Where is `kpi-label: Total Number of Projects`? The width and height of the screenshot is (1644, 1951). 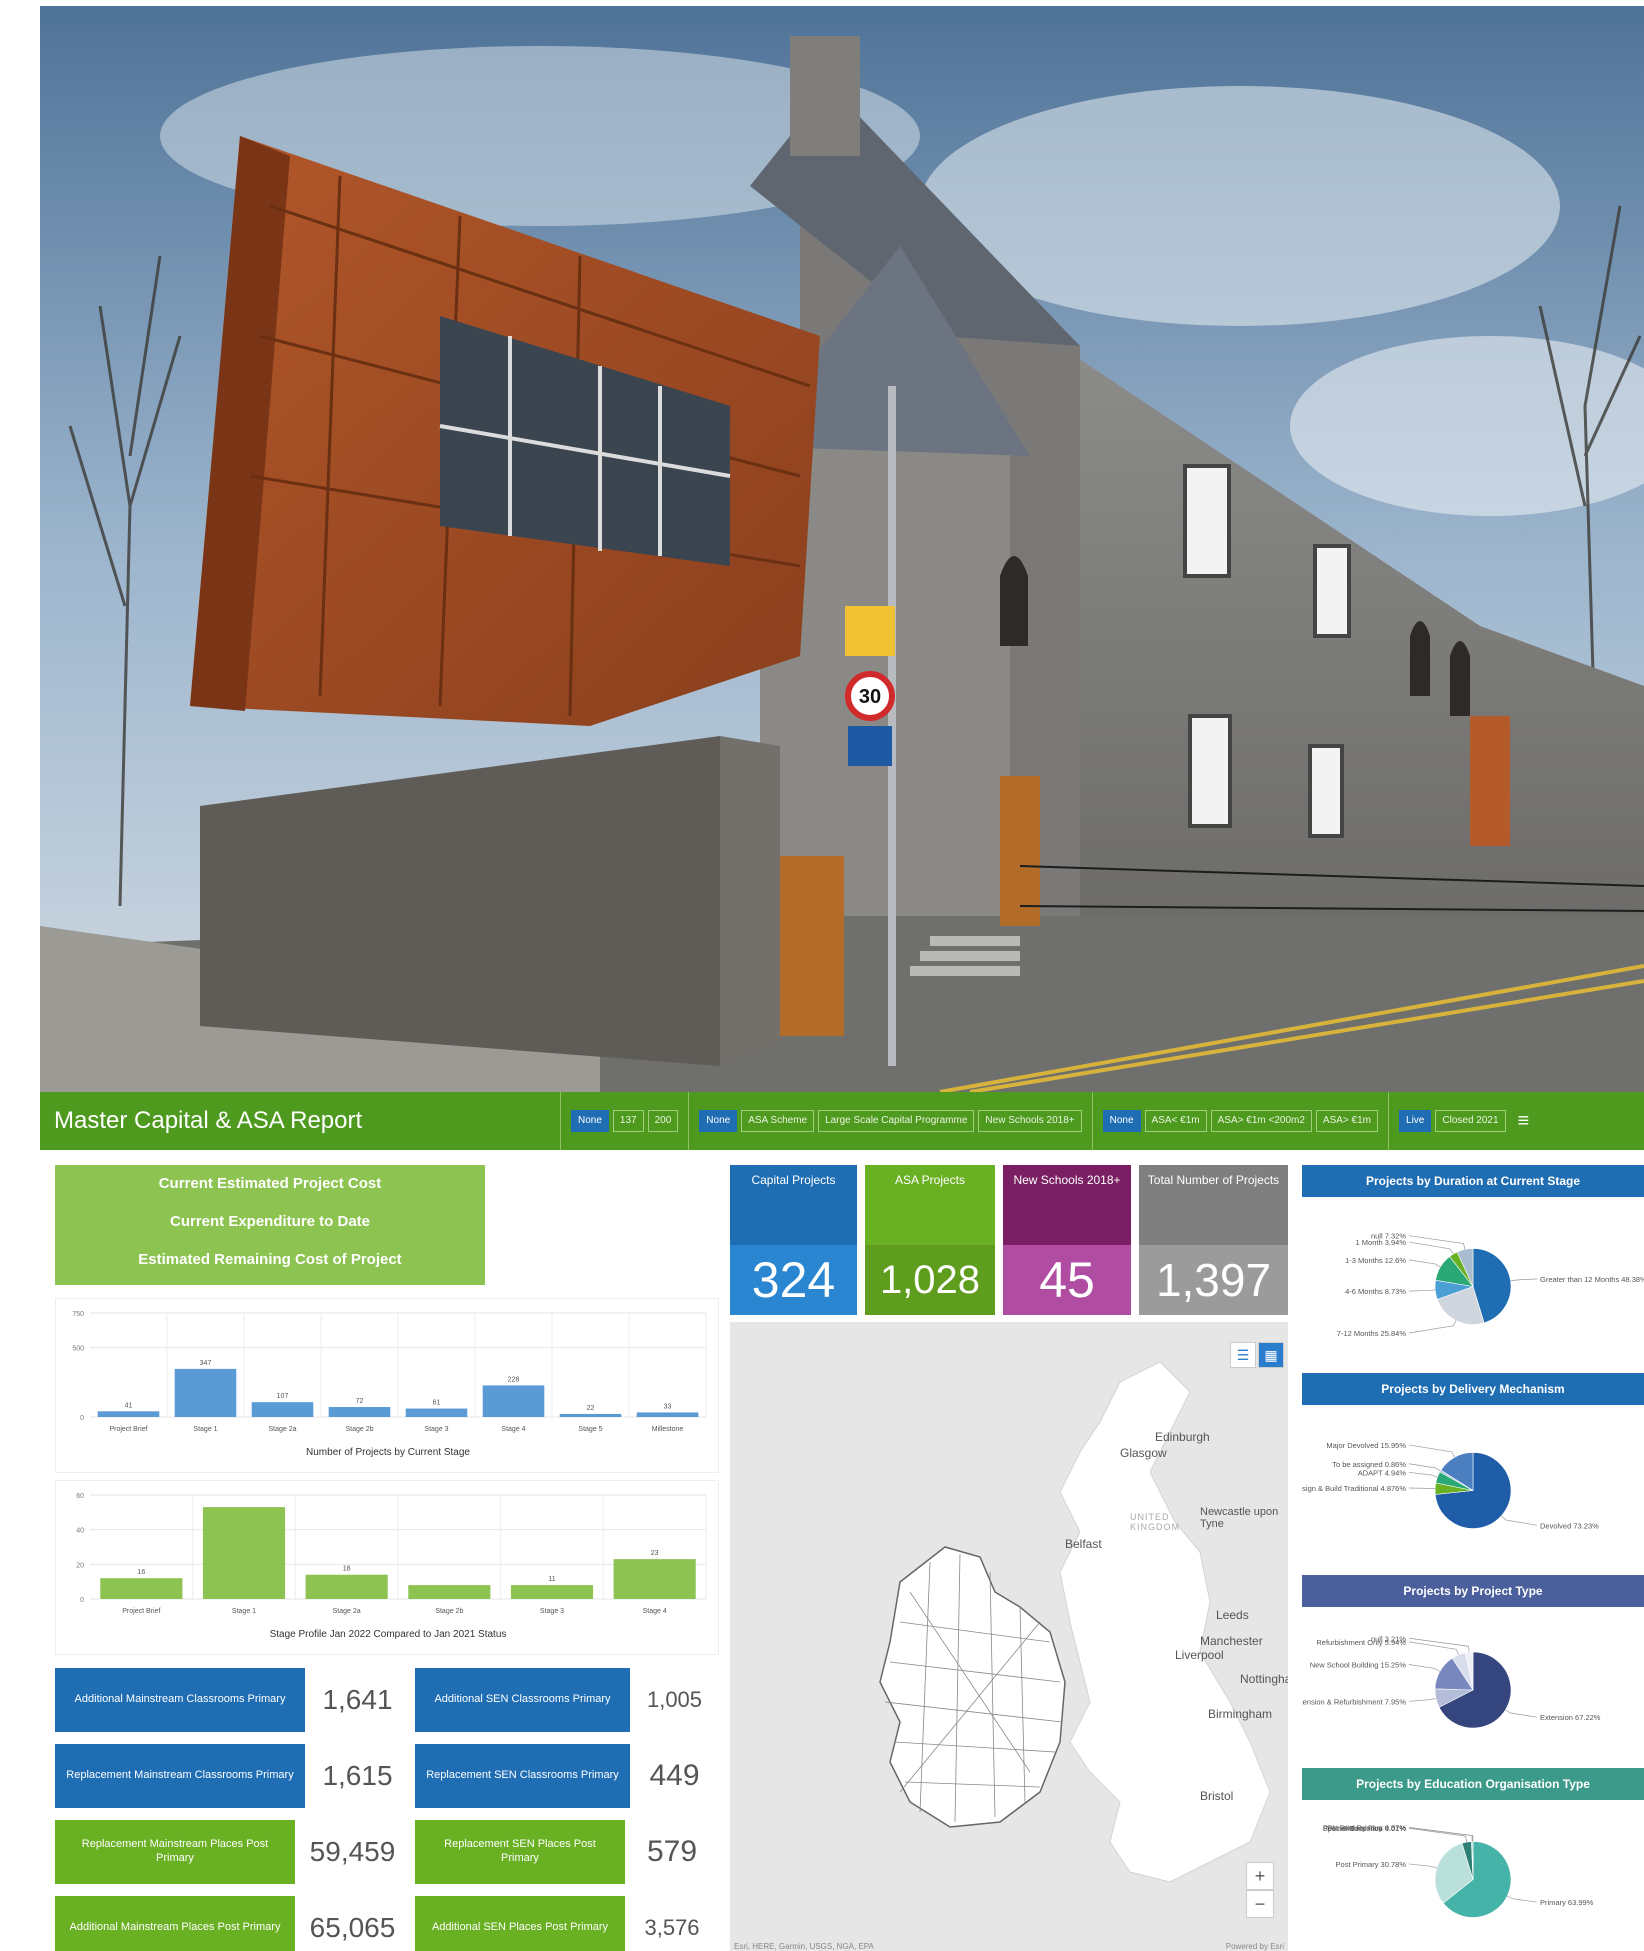
kpi-label: Total Number of Projects is located at coordinates (1213, 1180).